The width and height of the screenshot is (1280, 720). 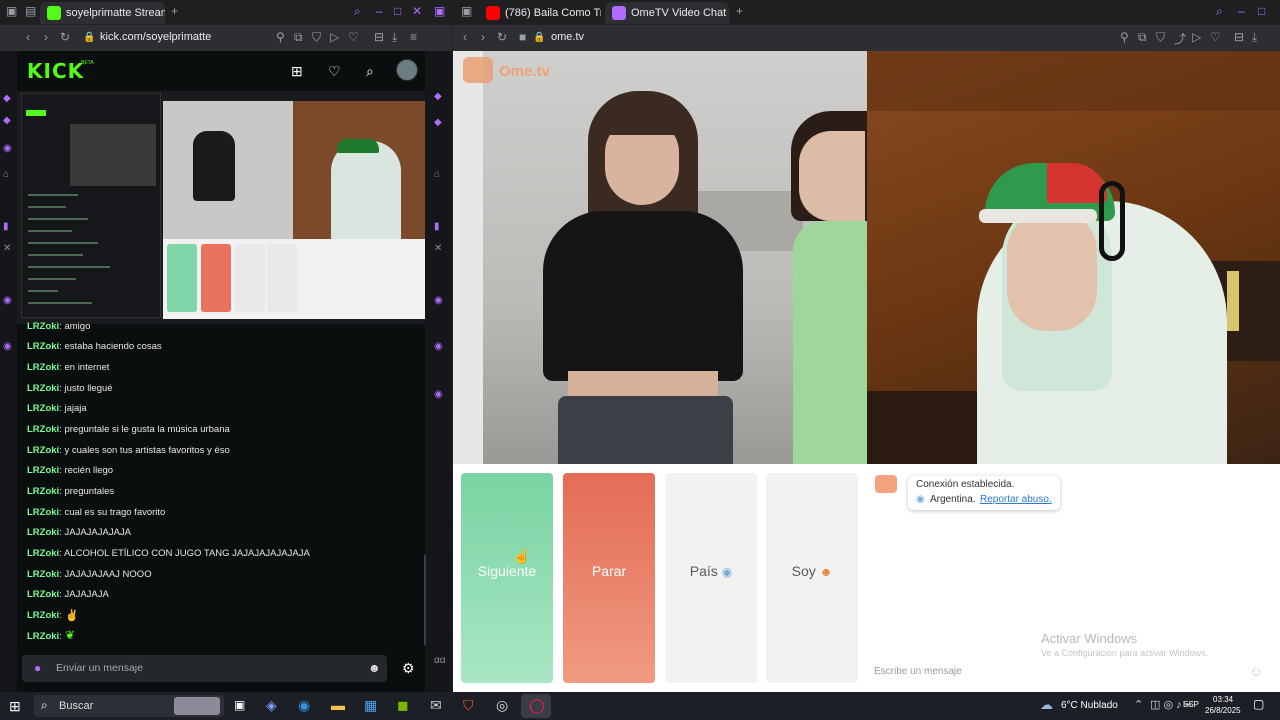 I want to click on window-menu-icon: ▣, so click(x=439, y=11).